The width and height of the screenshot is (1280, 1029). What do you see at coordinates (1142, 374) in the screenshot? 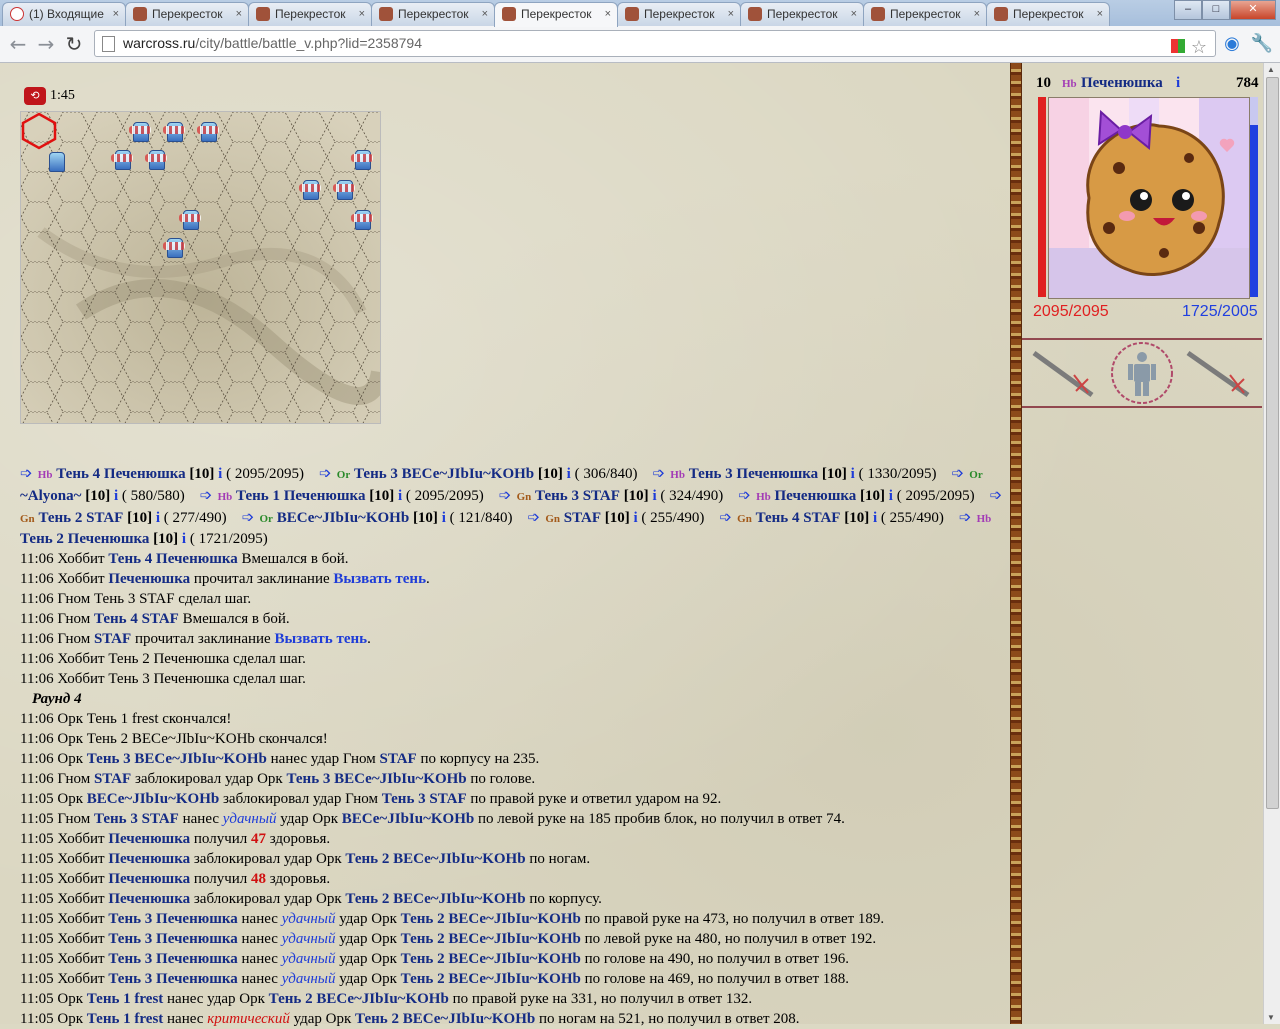
I see `paperdoll-figure-icon` at bounding box center [1142, 374].